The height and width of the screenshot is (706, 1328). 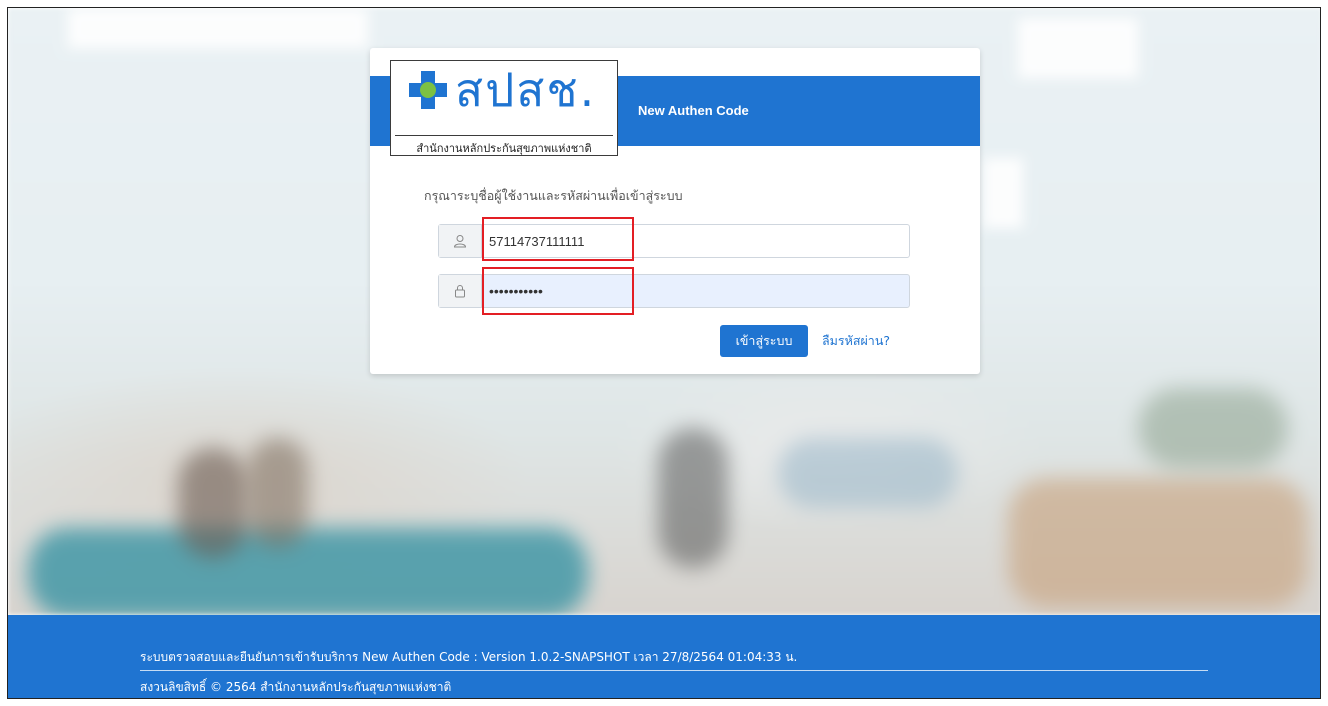 I want to click on password-field-group, so click(x=674, y=291).